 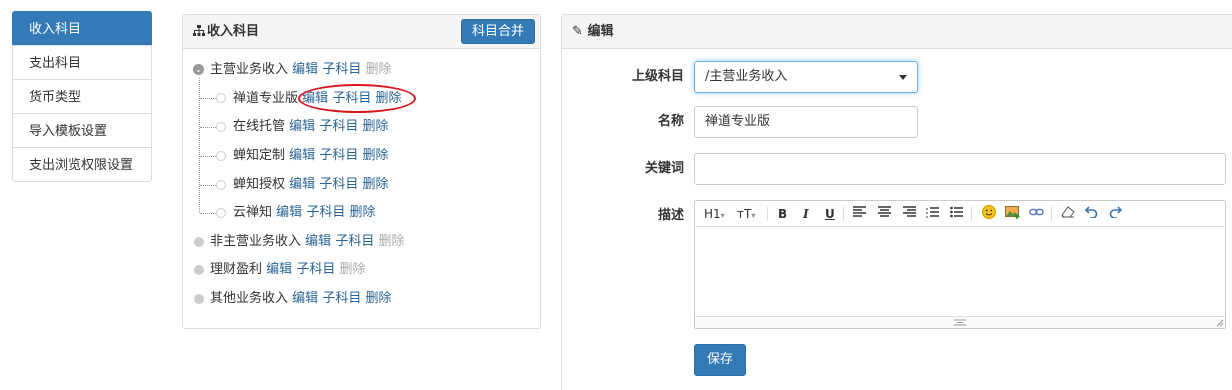 I want to click on tree-node: 在线托管 编辑 子科目 删除, so click(x=310, y=126).